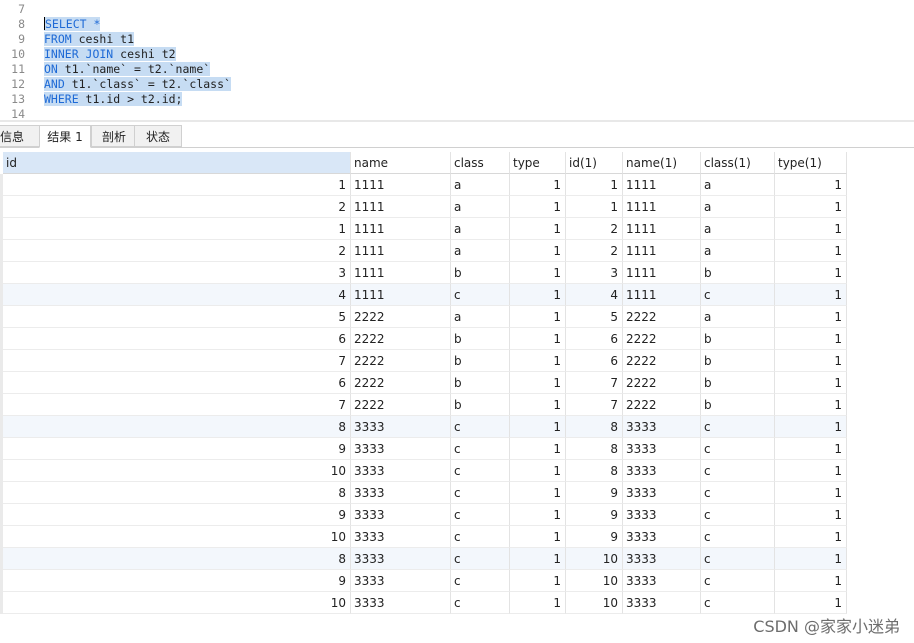 The image size is (914, 643). What do you see at coordinates (158, 136) in the screenshot?
I see `tab-status: 状态` at bounding box center [158, 136].